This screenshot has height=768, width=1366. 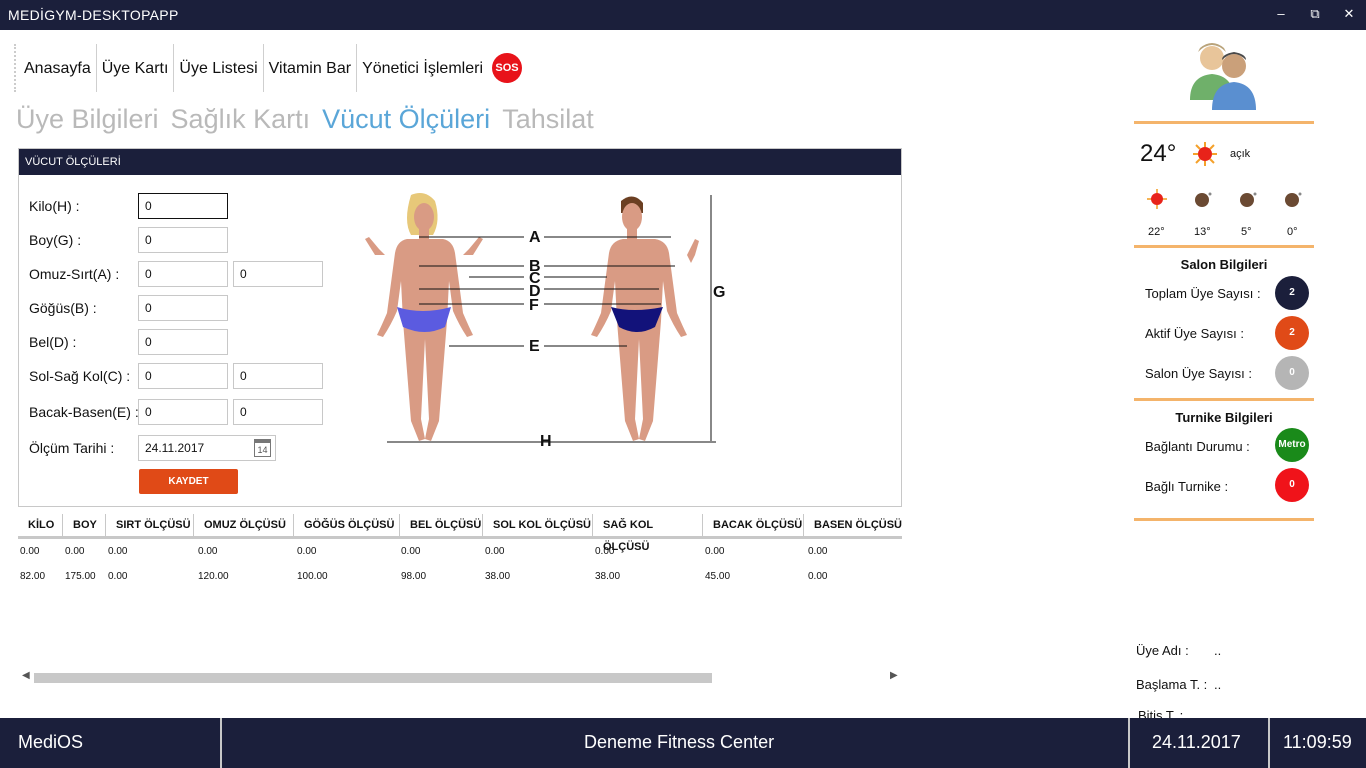 What do you see at coordinates (87, 119) in the screenshot?
I see `tab-uye-bilgileri: Üye Bilgileri` at bounding box center [87, 119].